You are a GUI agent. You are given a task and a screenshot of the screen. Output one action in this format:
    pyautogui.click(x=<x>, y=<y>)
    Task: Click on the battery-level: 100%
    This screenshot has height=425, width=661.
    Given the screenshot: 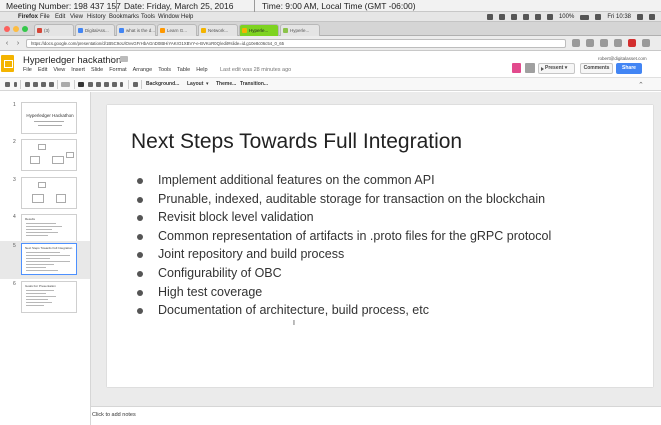 What is the action you would take?
    pyautogui.click(x=566, y=17)
    